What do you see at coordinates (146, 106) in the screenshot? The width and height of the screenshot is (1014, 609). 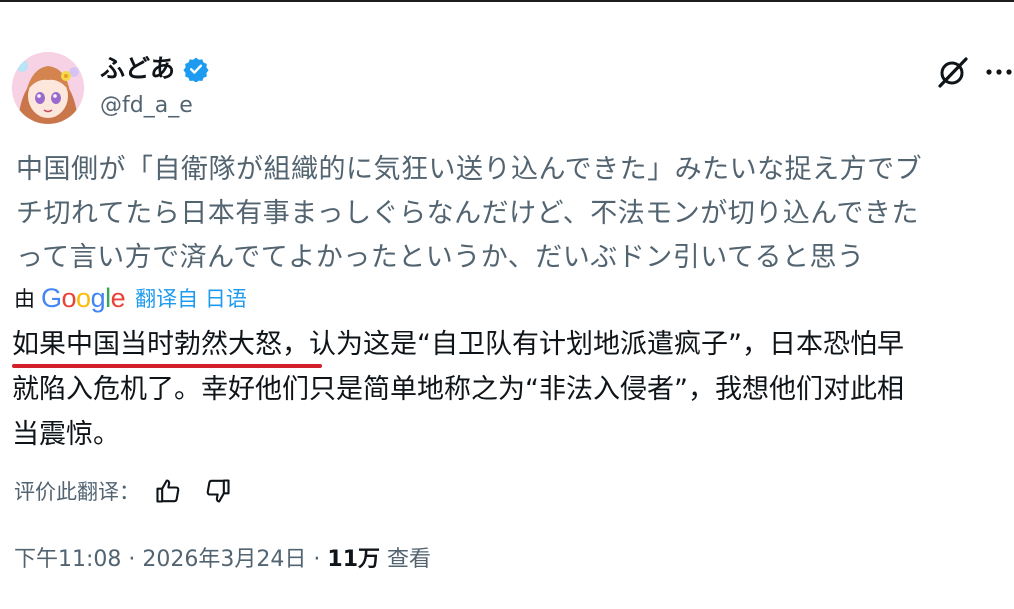 I see `author-handle: @fd_a_e` at bounding box center [146, 106].